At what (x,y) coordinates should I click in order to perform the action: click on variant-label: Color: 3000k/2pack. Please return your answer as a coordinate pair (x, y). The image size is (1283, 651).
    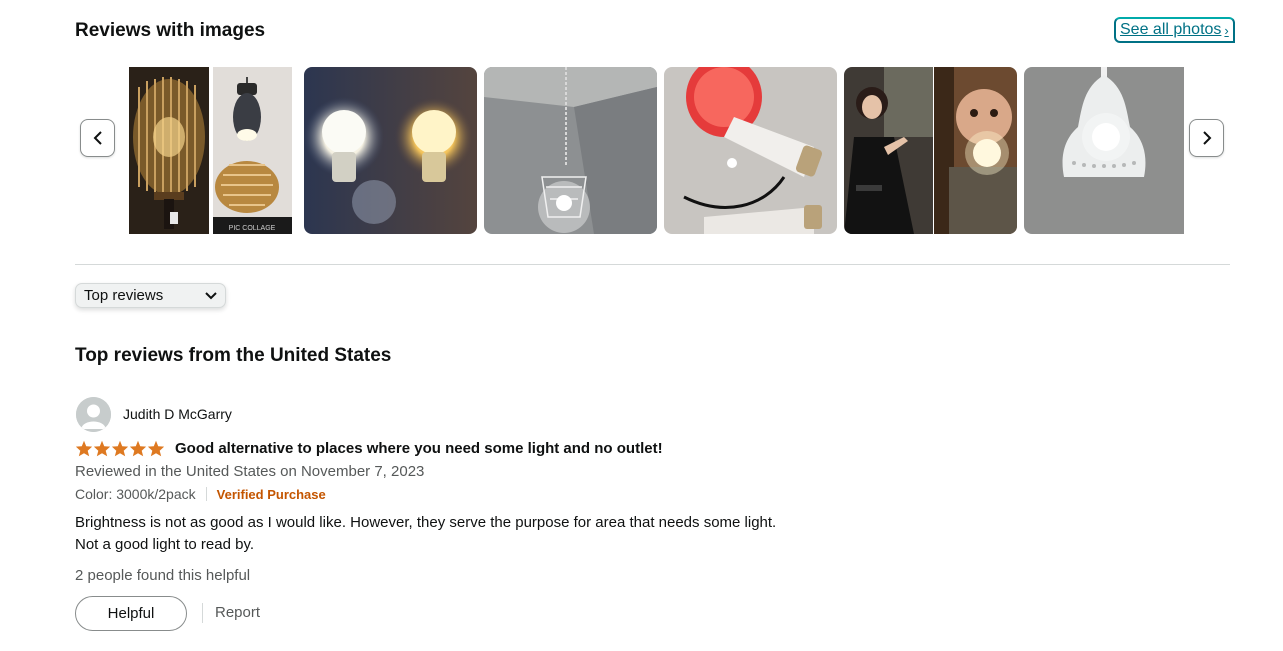
    Looking at the image, I should click on (135, 494).